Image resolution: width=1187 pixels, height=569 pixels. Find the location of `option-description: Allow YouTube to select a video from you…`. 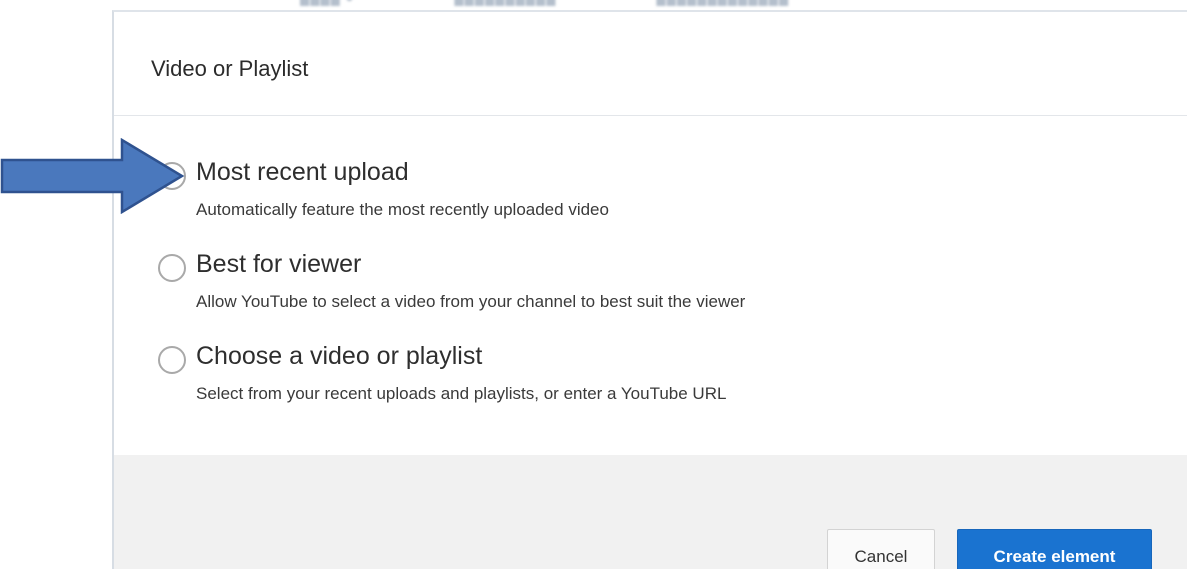

option-description: Allow YouTube to select a video from you… is located at coordinates (471, 301).